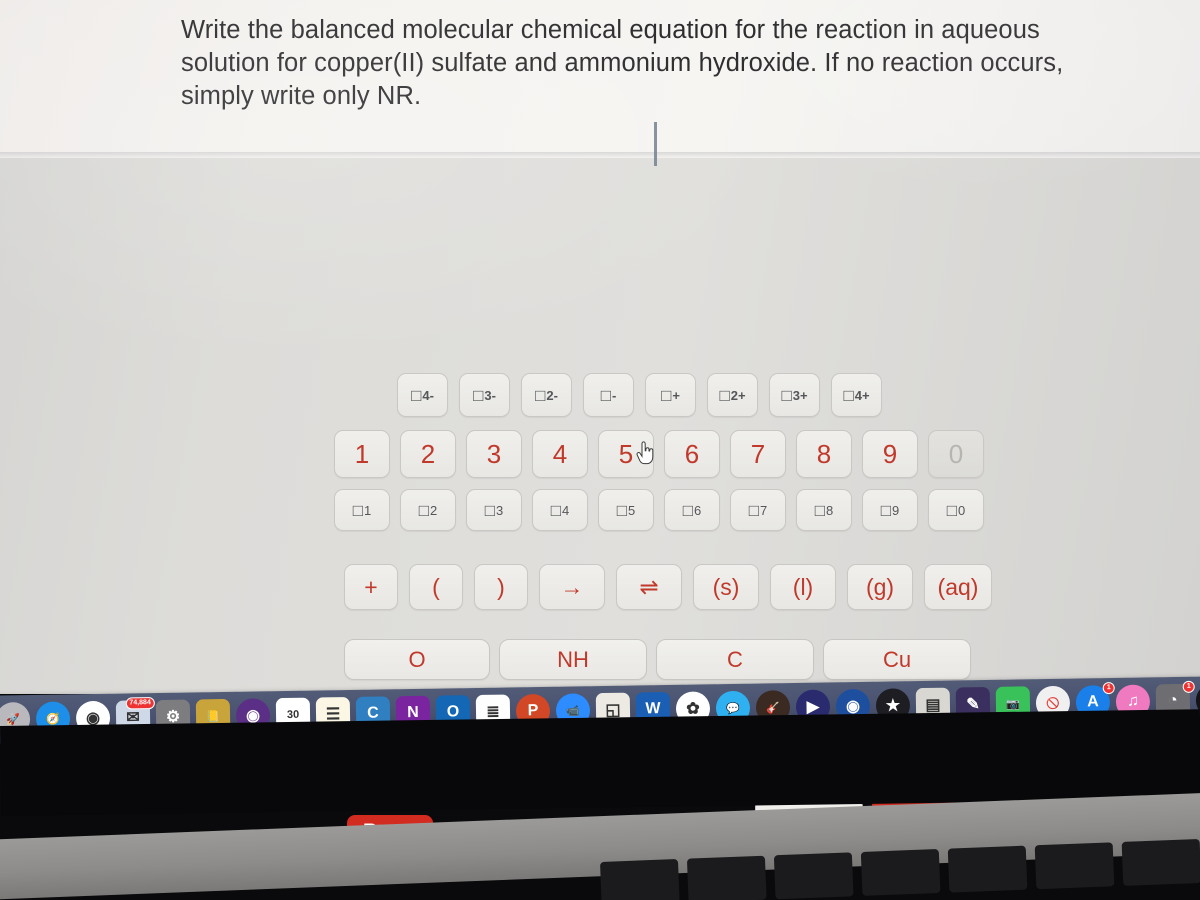  Describe the element at coordinates (434, 510) in the screenshot. I see `subscript-digit: 2` at that location.